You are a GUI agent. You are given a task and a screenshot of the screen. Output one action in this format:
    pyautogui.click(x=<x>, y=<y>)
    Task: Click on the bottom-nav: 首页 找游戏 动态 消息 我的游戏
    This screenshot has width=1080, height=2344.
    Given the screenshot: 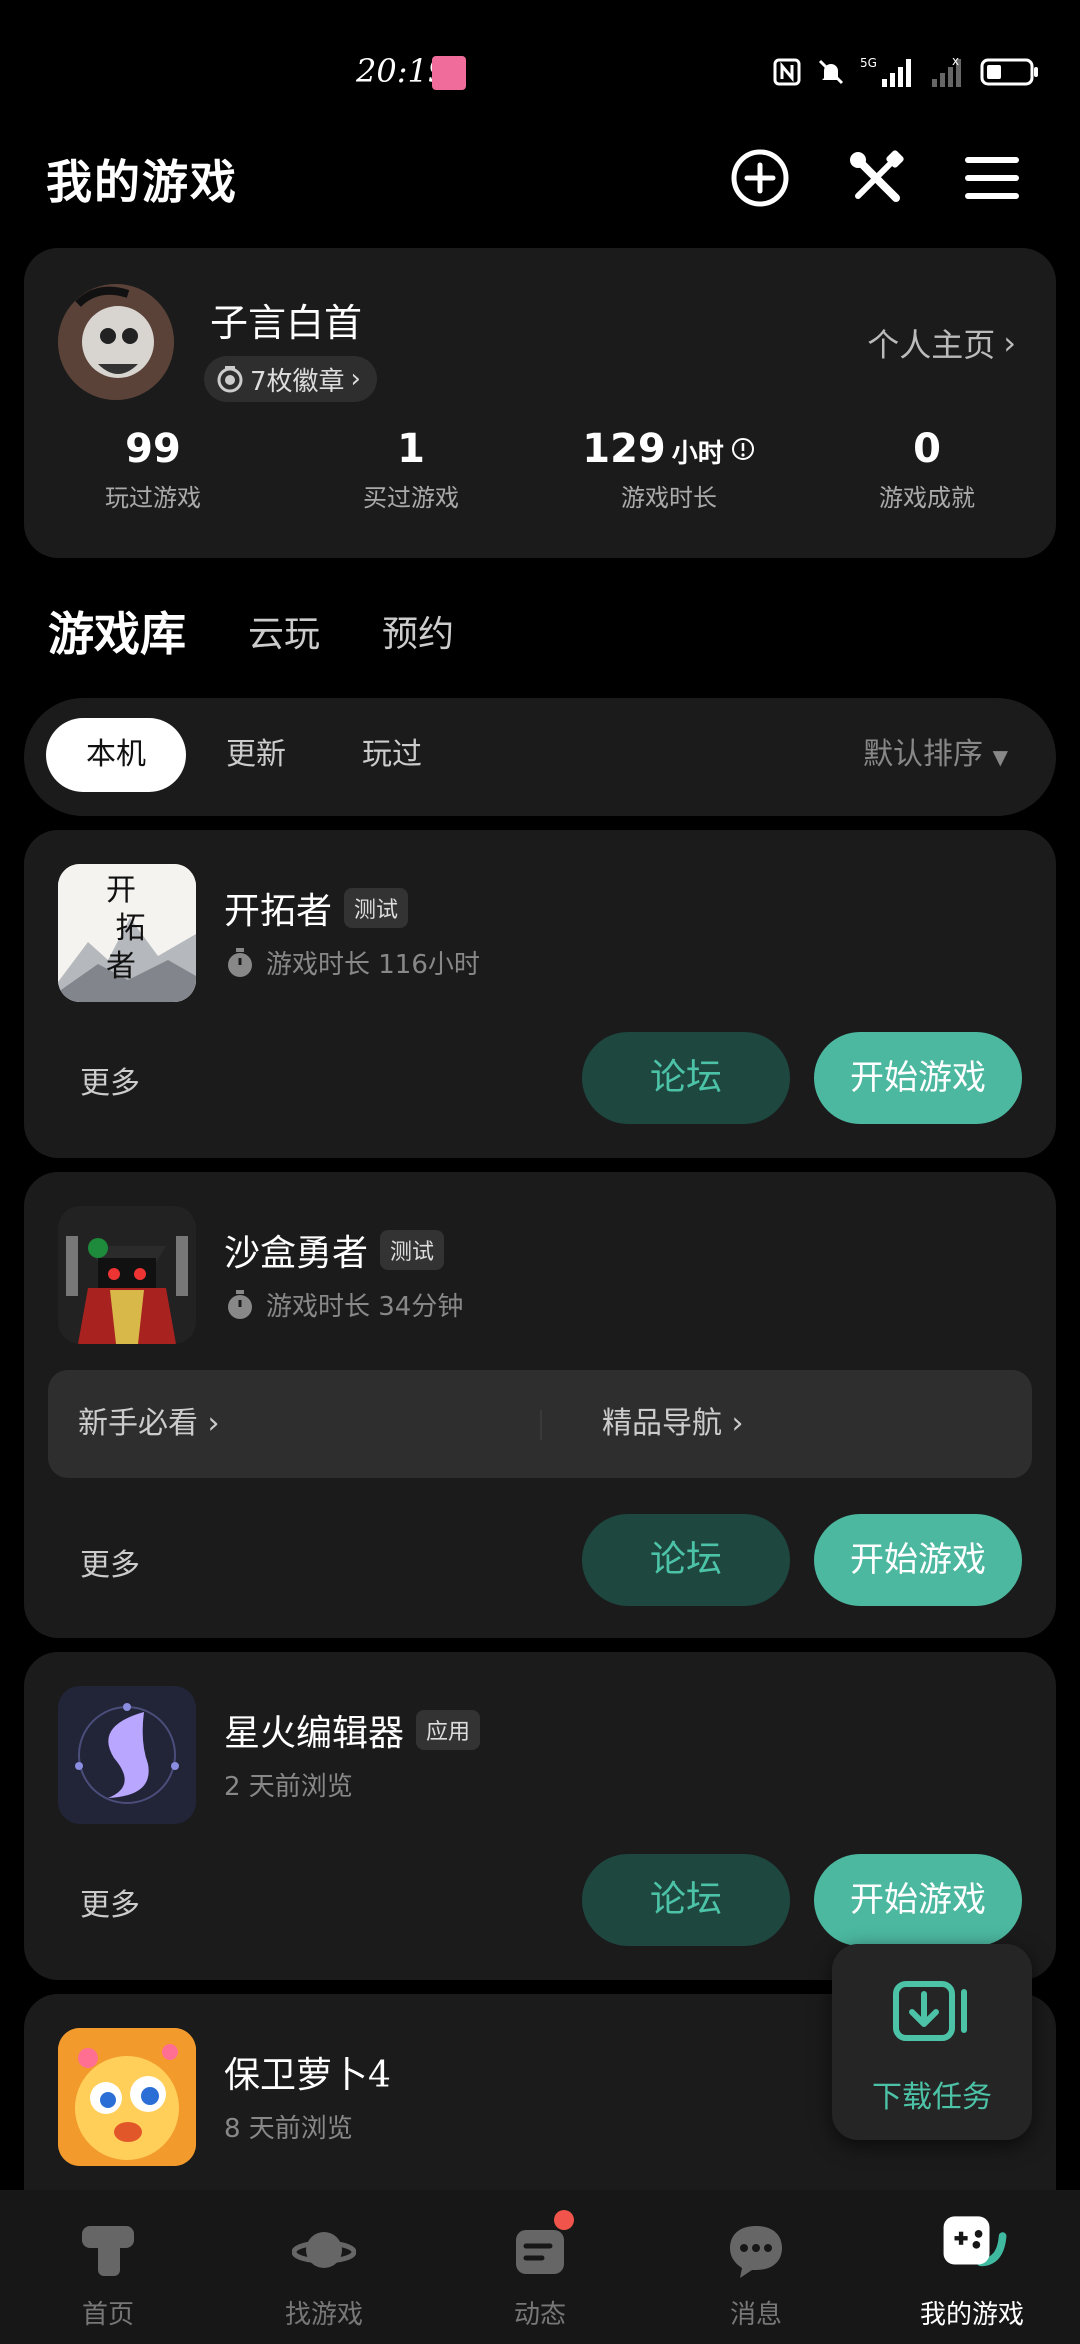 What is the action you would take?
    pyautogui.click(x=540, y=2267)
    